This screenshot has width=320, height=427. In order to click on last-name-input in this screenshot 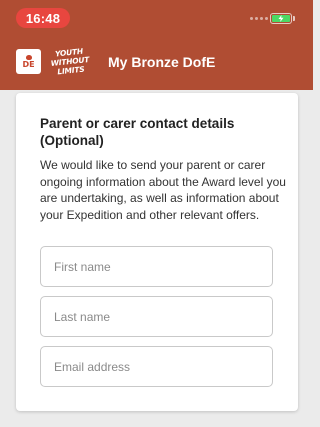, I will do `click(156, 316)`.